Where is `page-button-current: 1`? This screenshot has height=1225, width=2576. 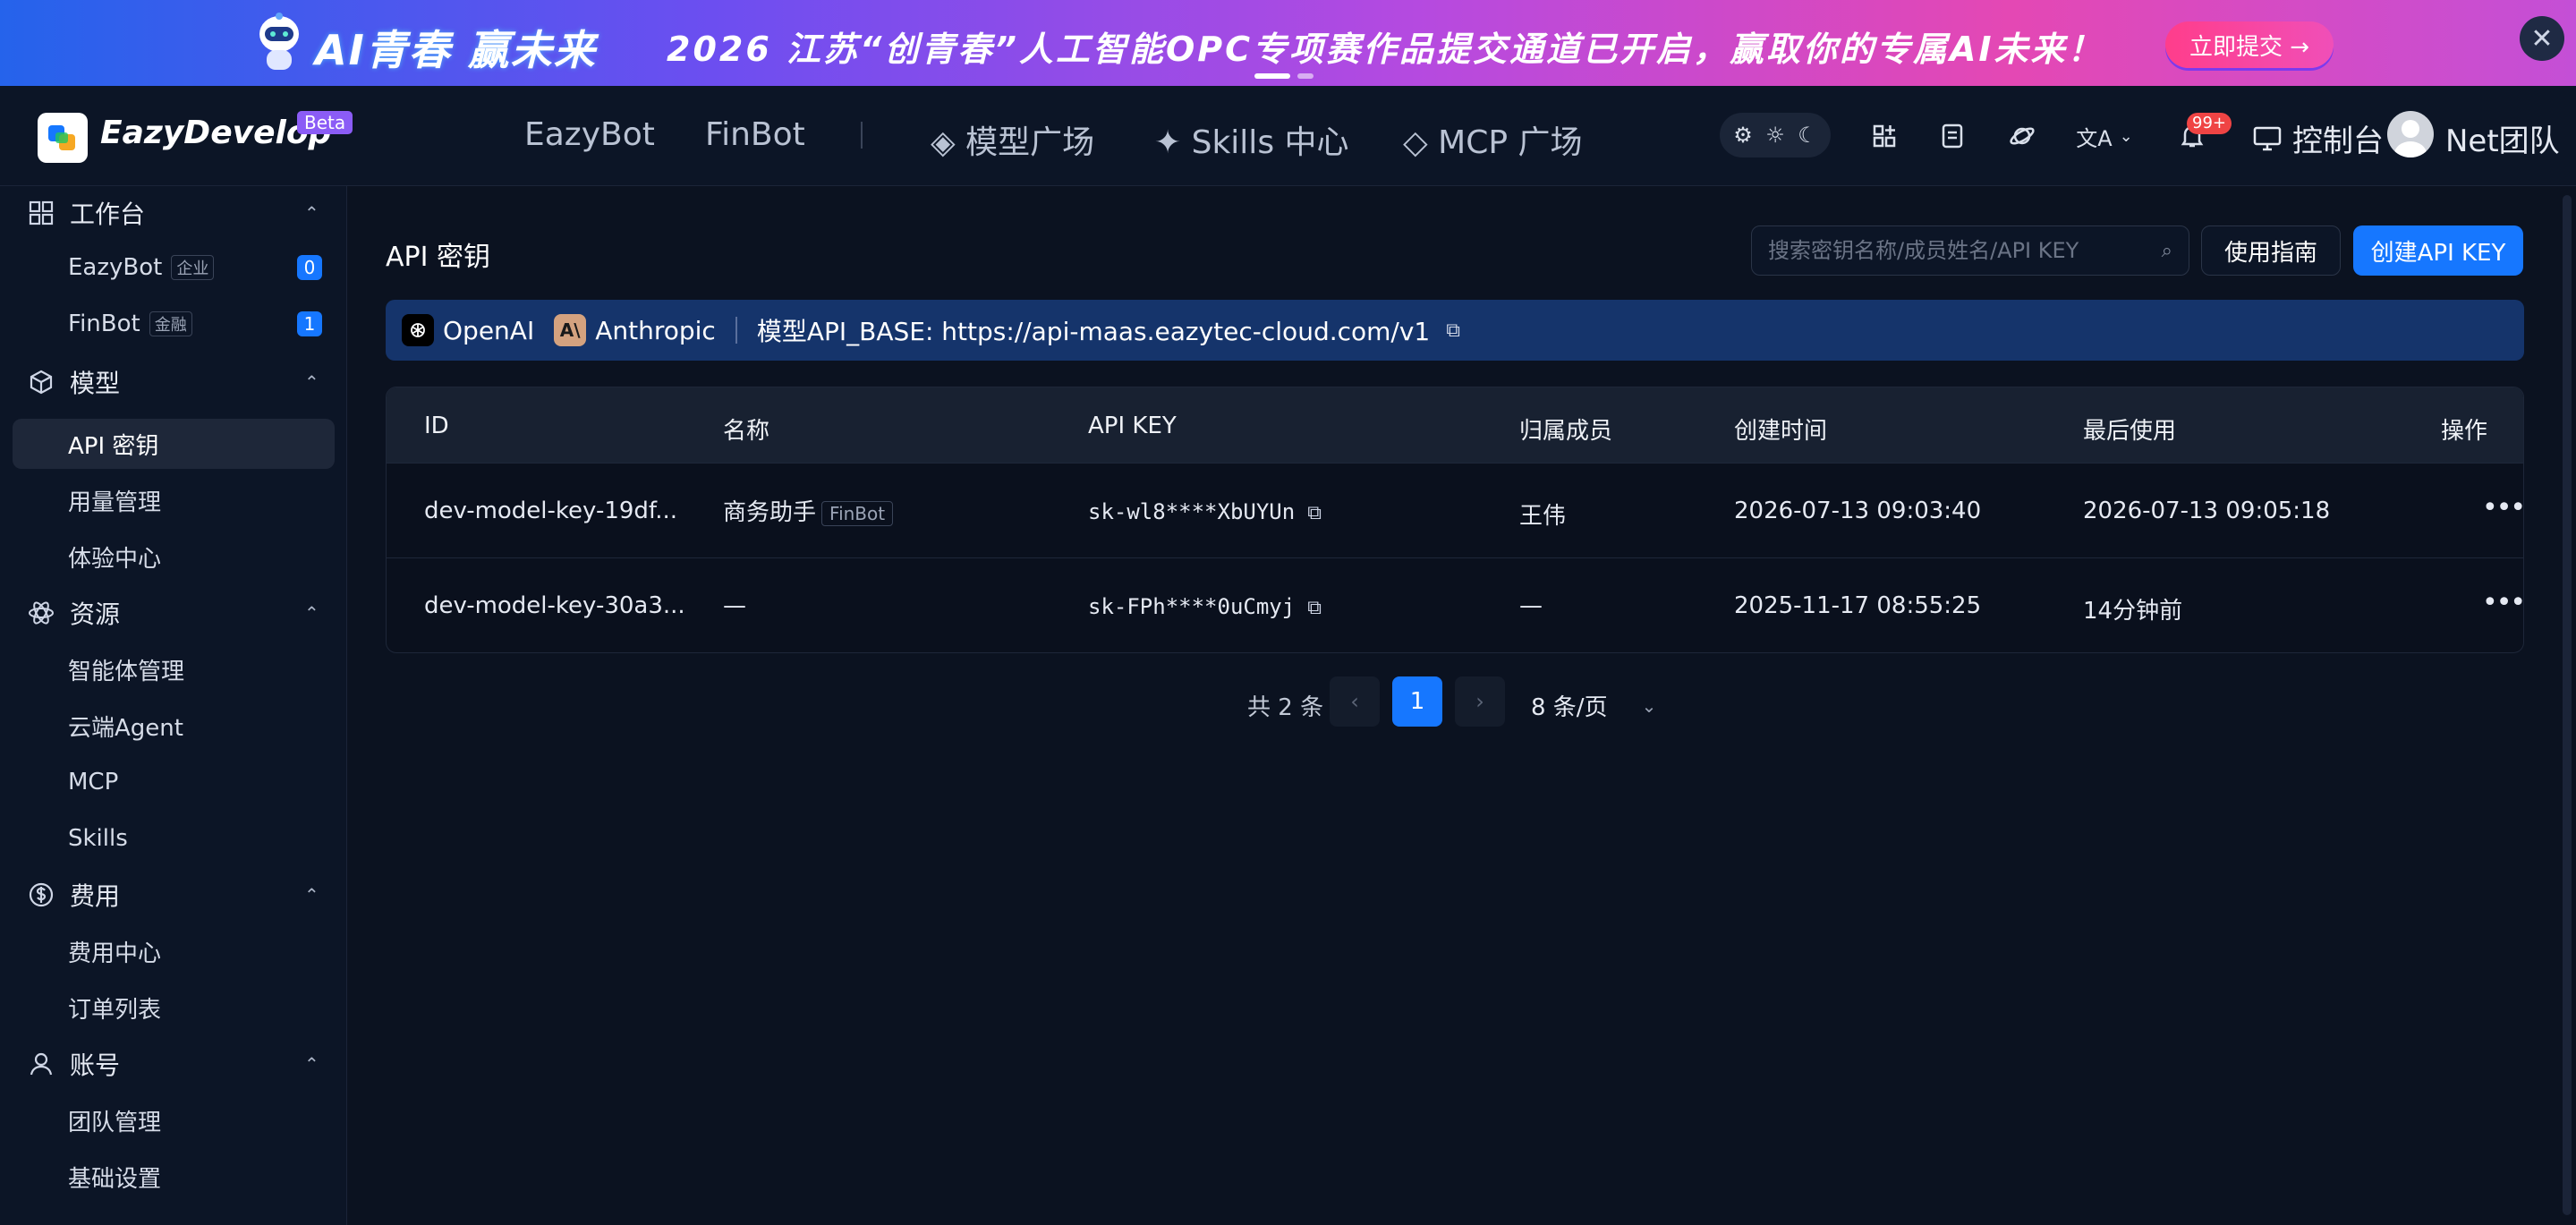
page-button-current: 1 is located at coordinates (1417, 702).